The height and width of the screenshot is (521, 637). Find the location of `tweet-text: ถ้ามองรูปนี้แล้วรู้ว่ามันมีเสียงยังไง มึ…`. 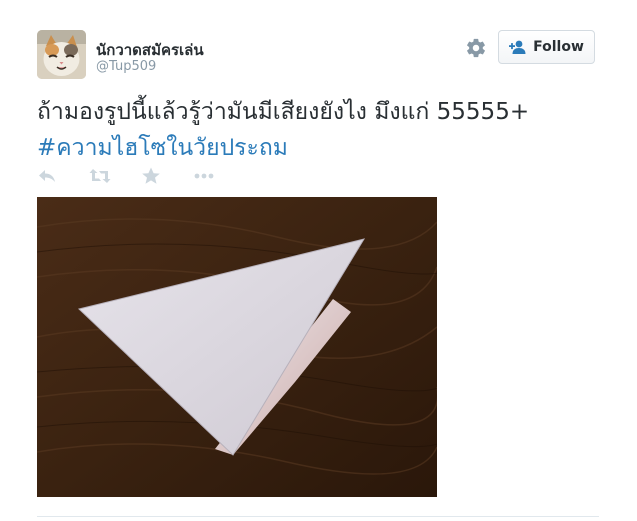

tweet-text: ถ้ามองรูปนี้แล้วรู้ว่ามันมีเสียงยังไง มึ… is located at coordinates (332, 130).